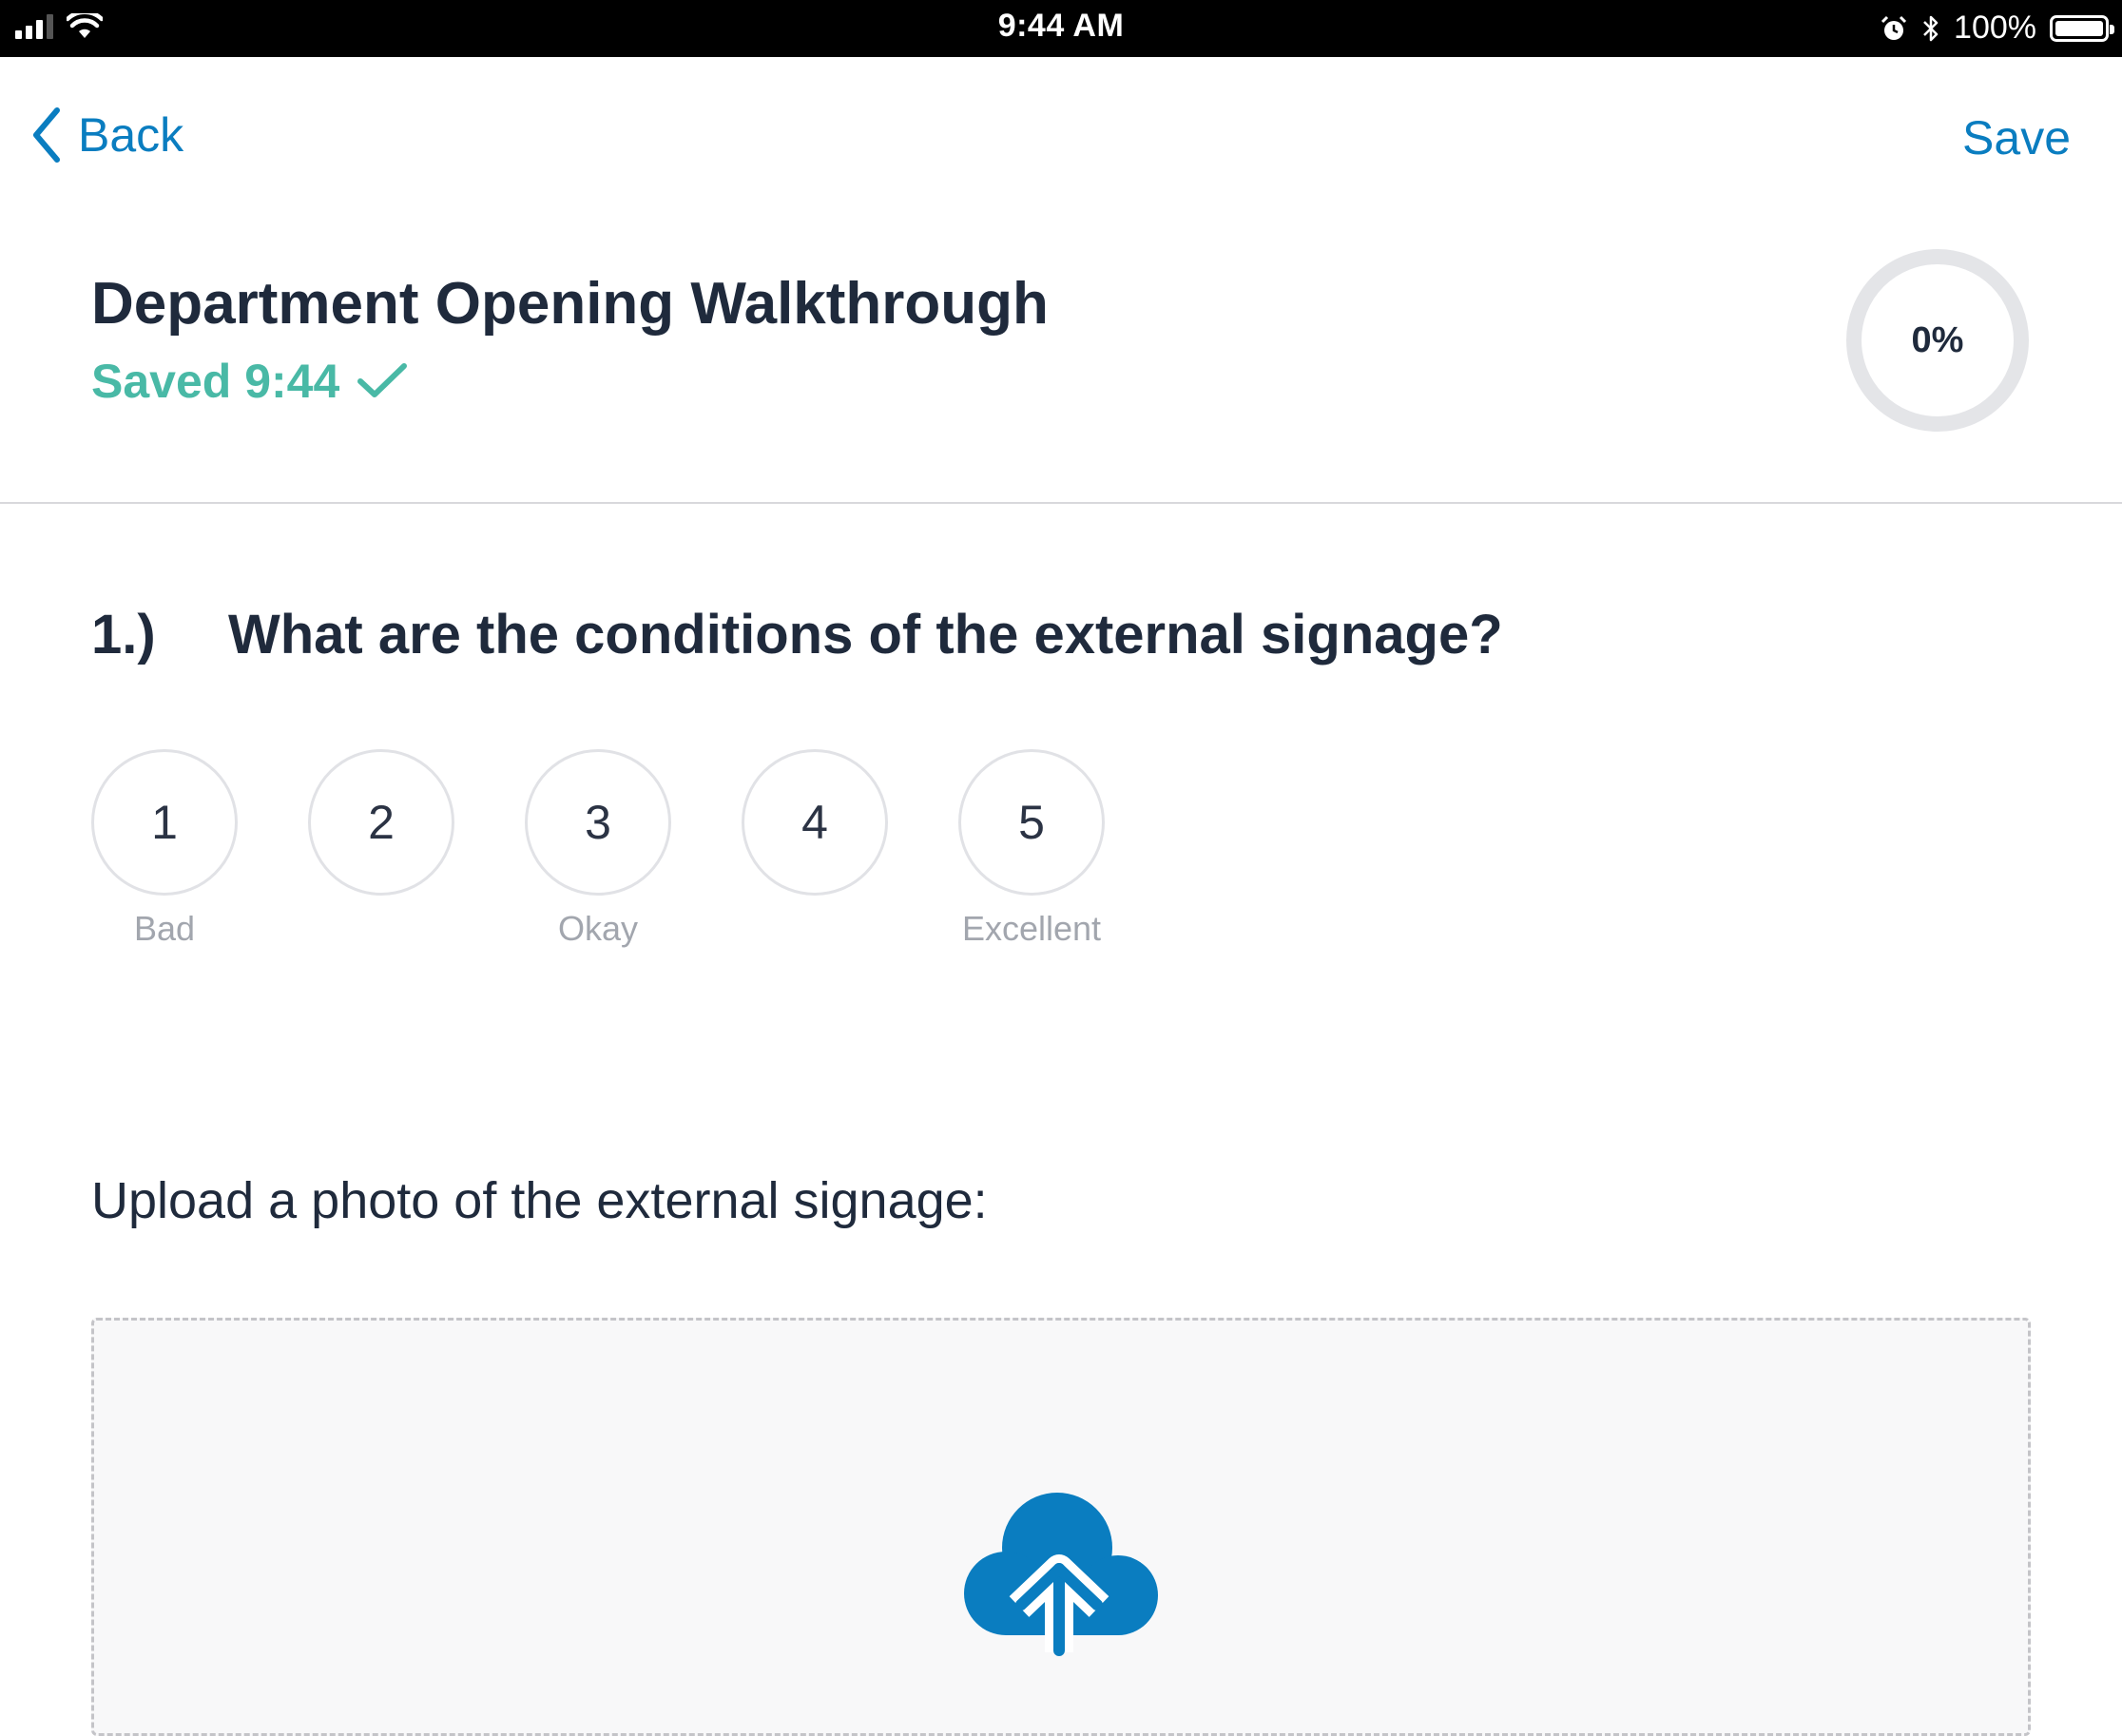 The image size is (2122, 1736). I want to click on page-title: Department Opening Walkthrough, so click(570, 304).